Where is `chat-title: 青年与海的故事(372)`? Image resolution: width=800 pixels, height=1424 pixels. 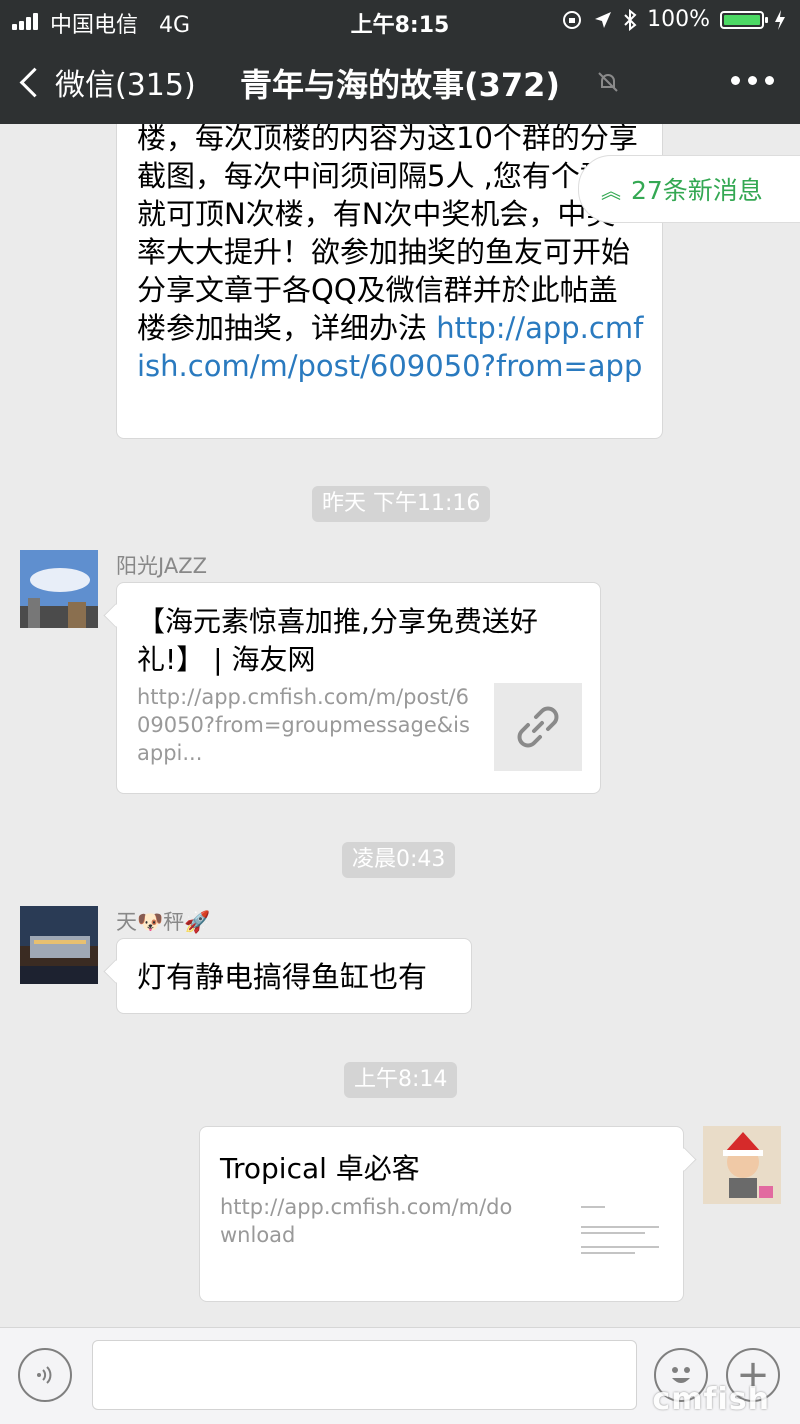 chat-title: 青年与海的故事(372) is located at coordinates (400, 85).